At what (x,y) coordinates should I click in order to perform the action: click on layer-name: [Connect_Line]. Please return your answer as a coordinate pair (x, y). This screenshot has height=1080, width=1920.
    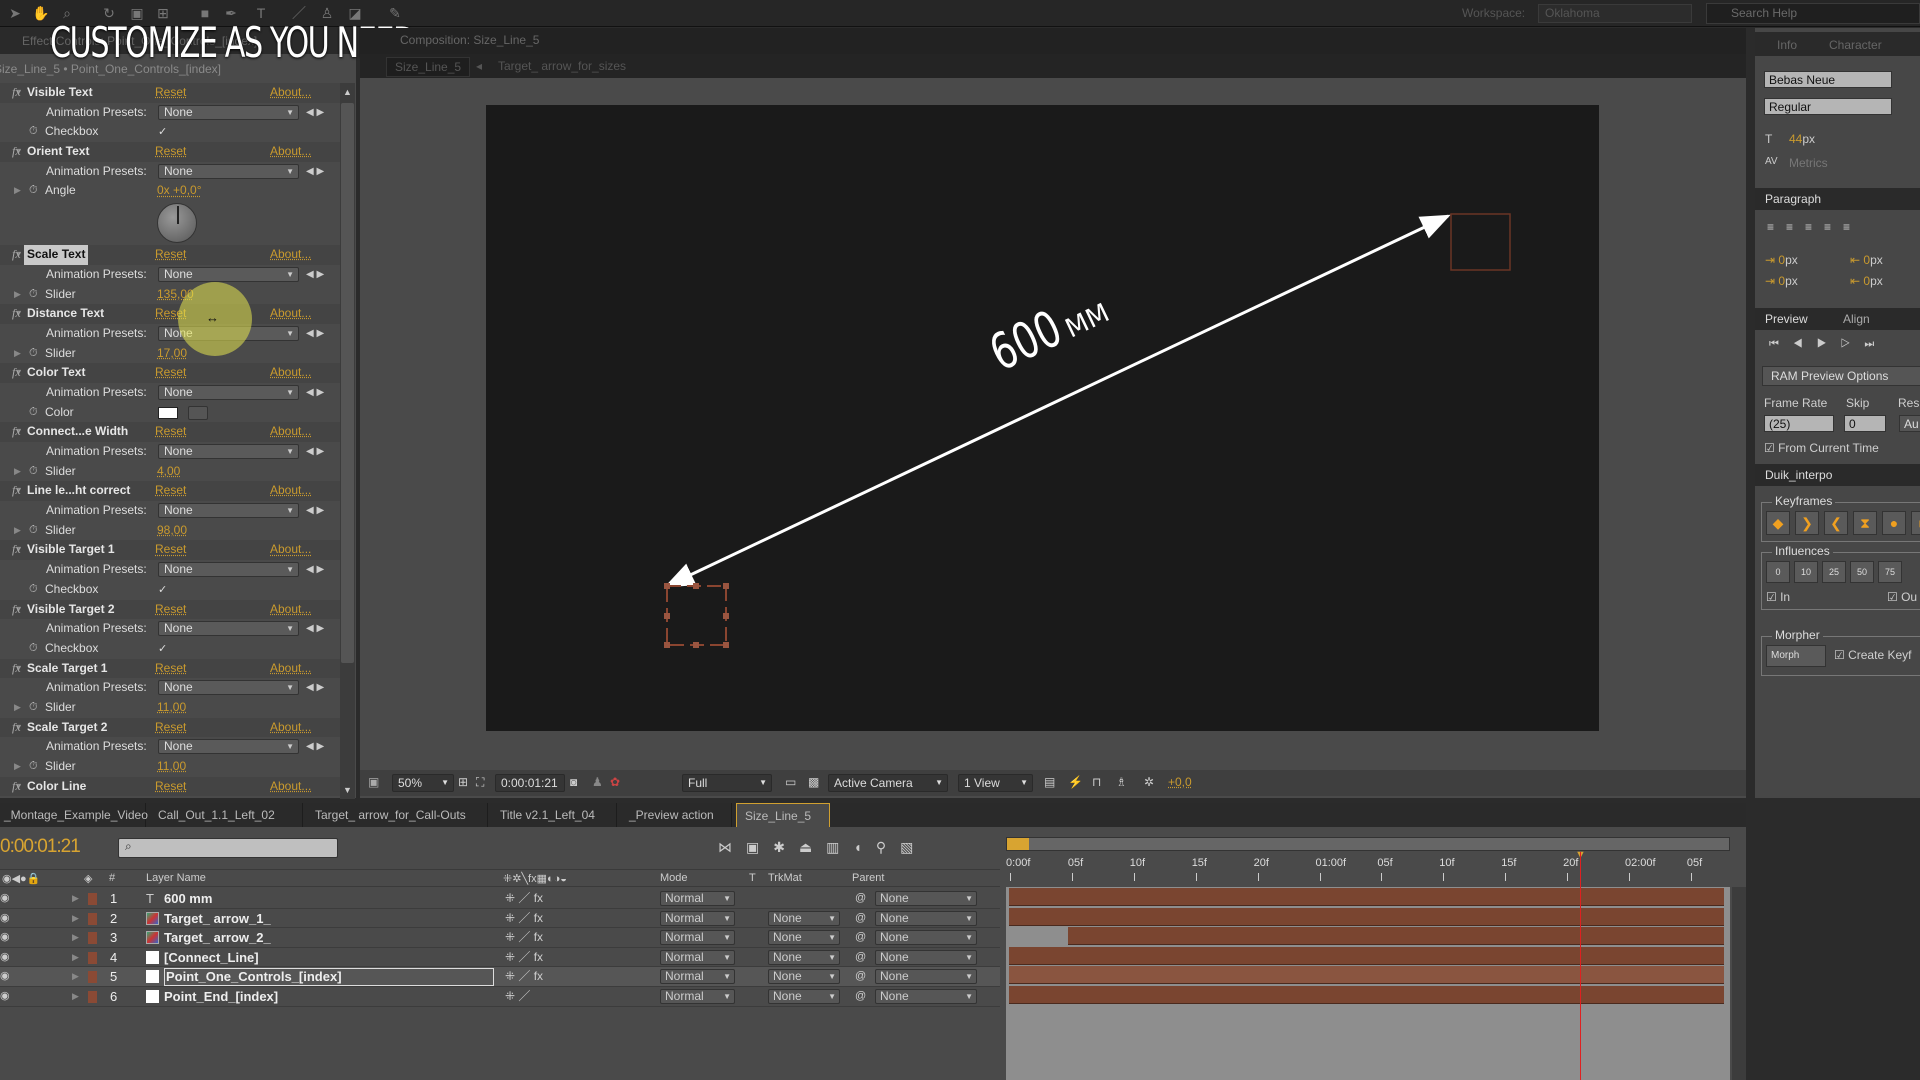
    Looking at the image, I should click on (211, 957).